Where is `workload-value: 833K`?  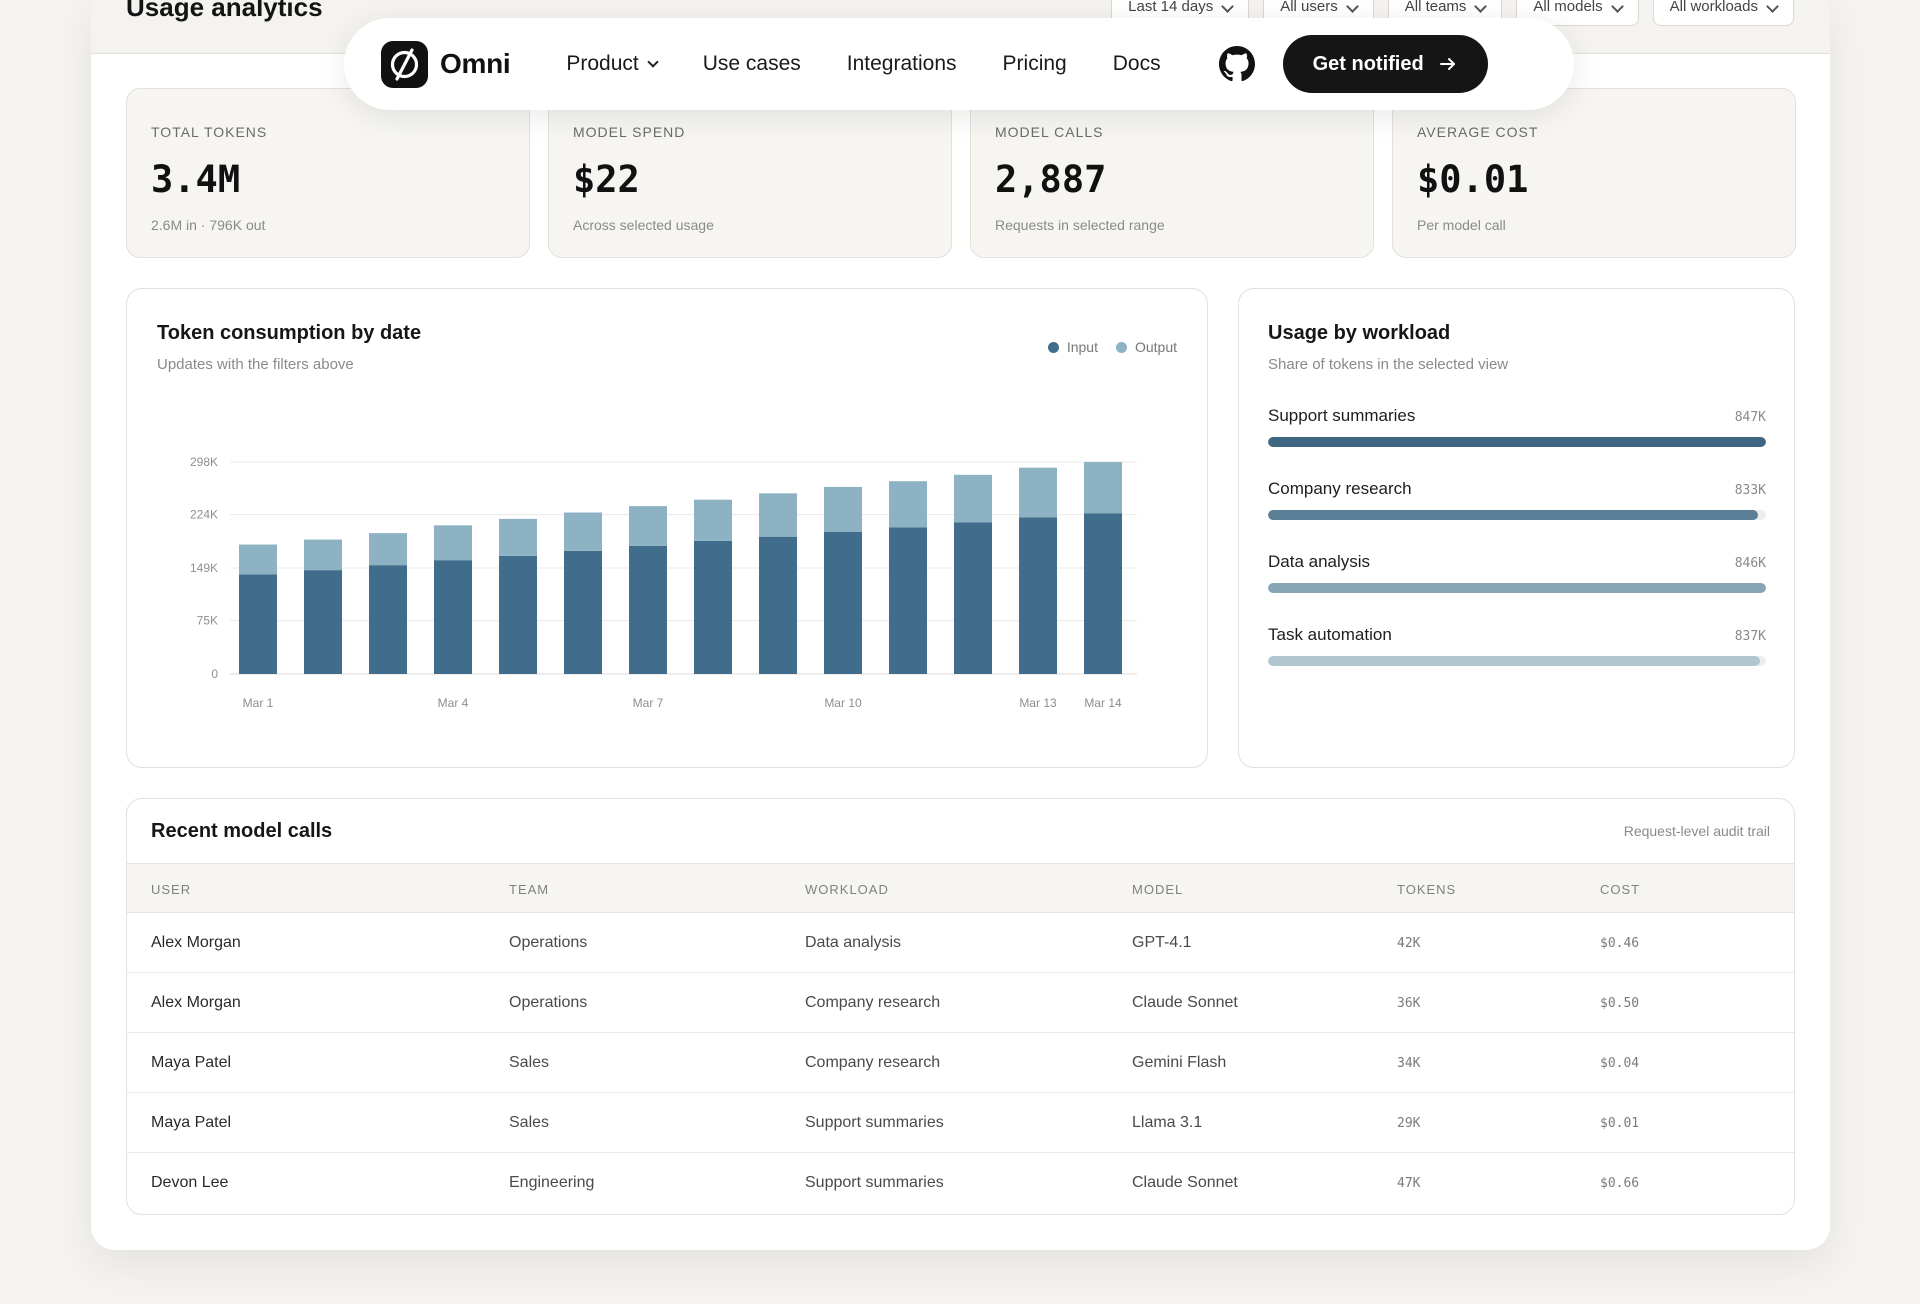
workload-value: 833K is located at coordinates (1750, 490).